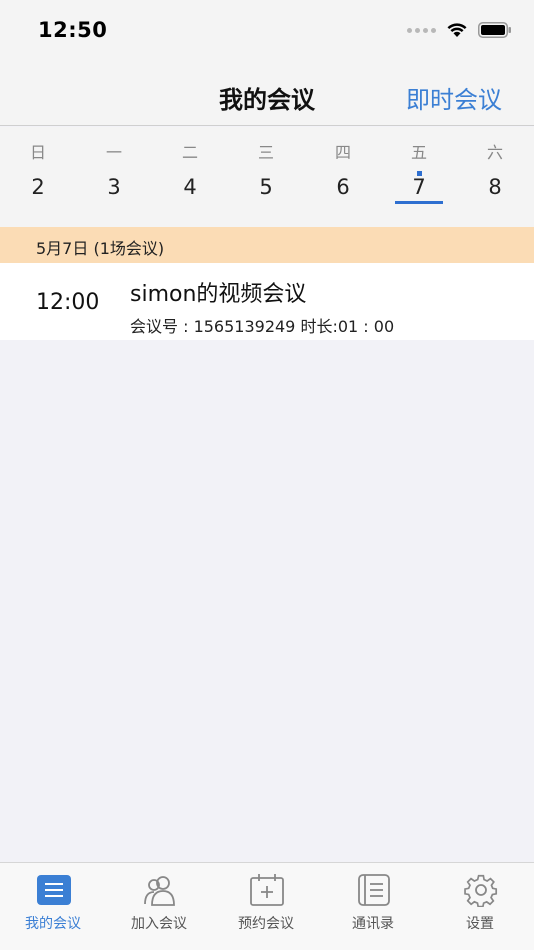 The image size is (534, 950). Describe the element at coordinates (262, 325) in the screenshot. I see `meeting-details: 会议号 : 1565139249 时长:01 : 00` at that location.